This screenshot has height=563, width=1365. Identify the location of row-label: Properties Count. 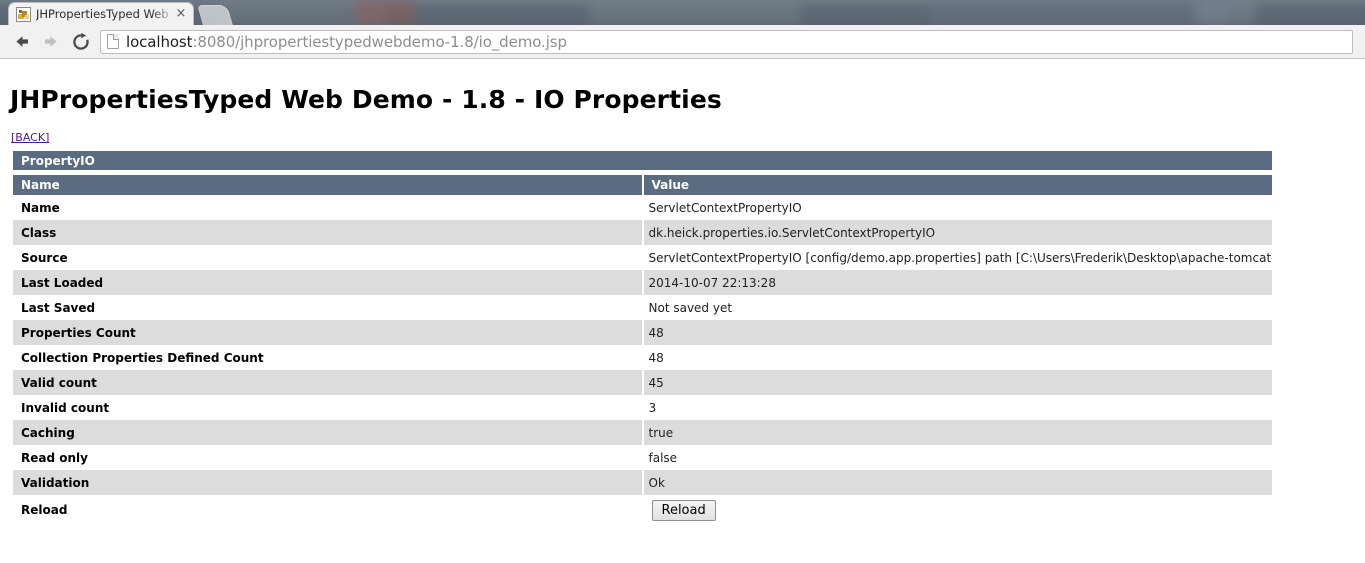
(327, 332).